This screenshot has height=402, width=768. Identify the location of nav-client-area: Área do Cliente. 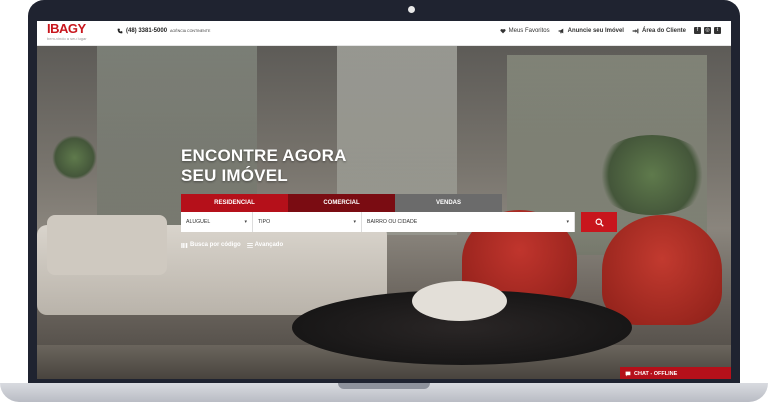
(659, 31).